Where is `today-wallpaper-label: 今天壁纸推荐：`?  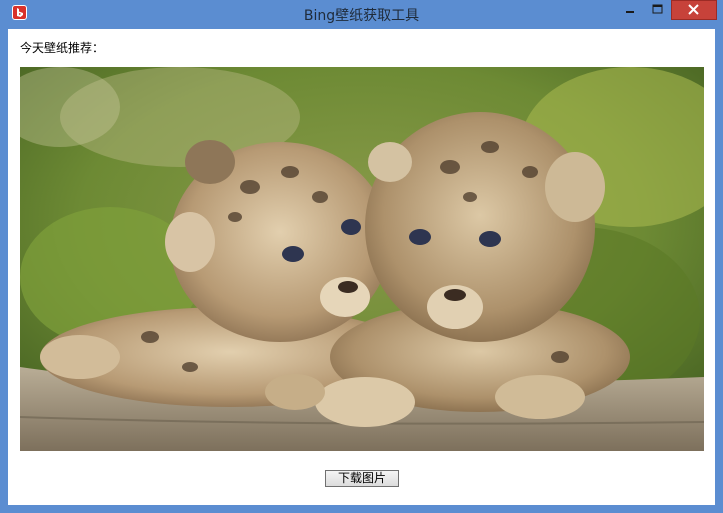
today-wallpaper-label: 今天壁纸推荐： is located at coordinates (62, 48).